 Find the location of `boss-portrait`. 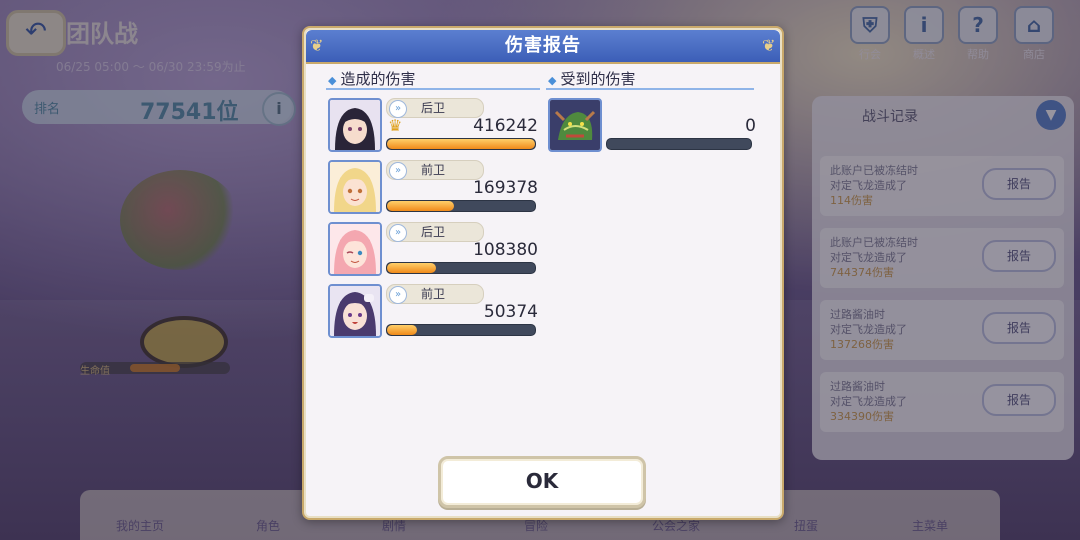

boss-portrait is located at coordinates (575, 125).